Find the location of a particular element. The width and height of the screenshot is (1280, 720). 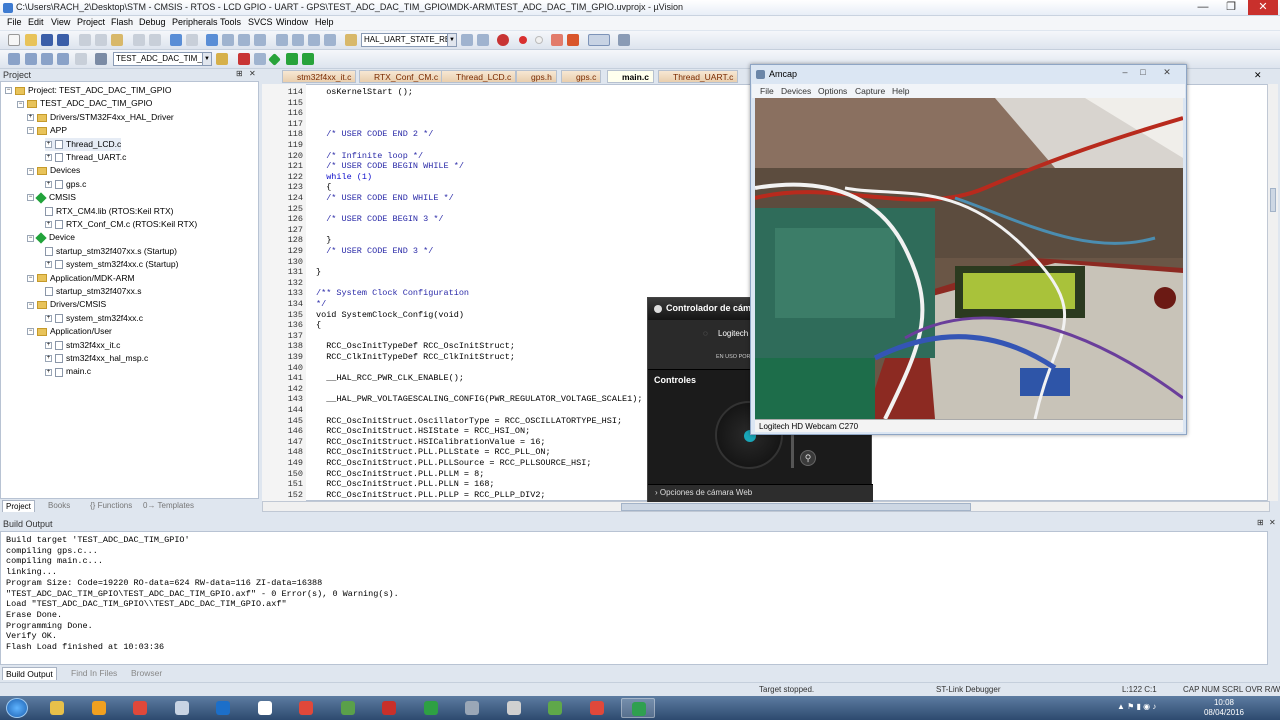

start-button is located at coordinates (17, 708).